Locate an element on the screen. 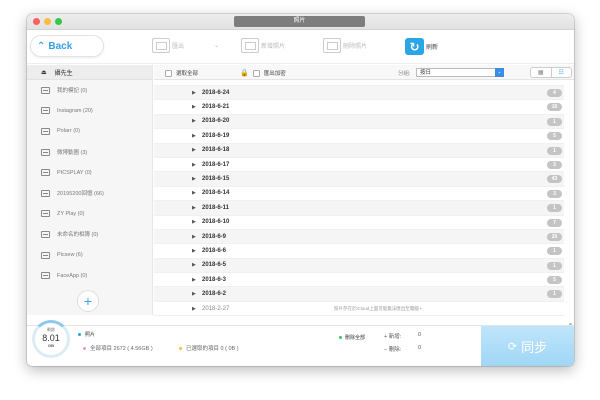  table-row: ▶ 2018-6-6 1 is located at coordinates (359, 251).